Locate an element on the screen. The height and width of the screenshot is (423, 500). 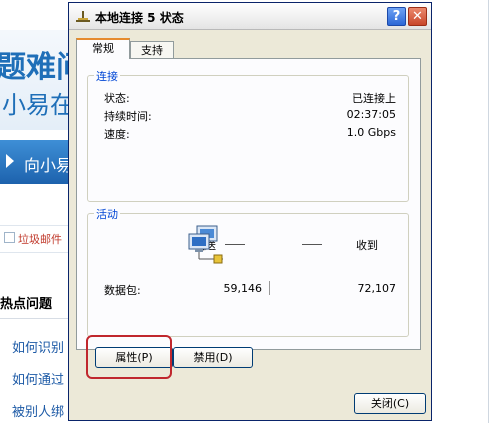
packets-sent-value: 59,146 is located at coordinates (243, 288).